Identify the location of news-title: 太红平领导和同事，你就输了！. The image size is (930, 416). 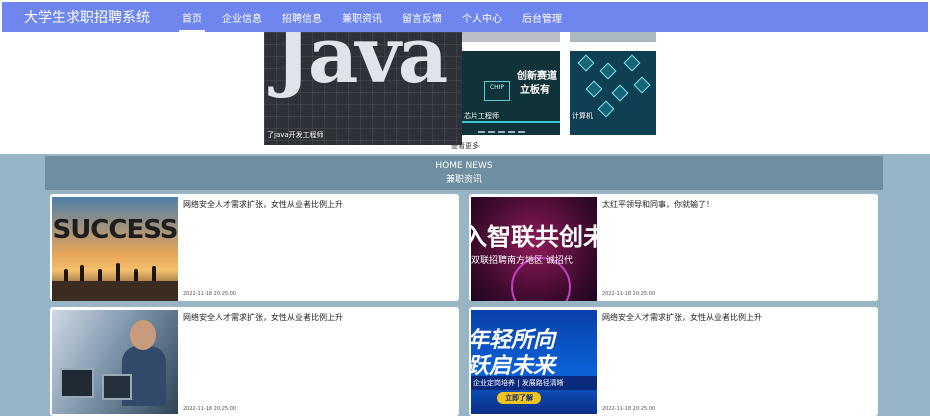
(658, 204).